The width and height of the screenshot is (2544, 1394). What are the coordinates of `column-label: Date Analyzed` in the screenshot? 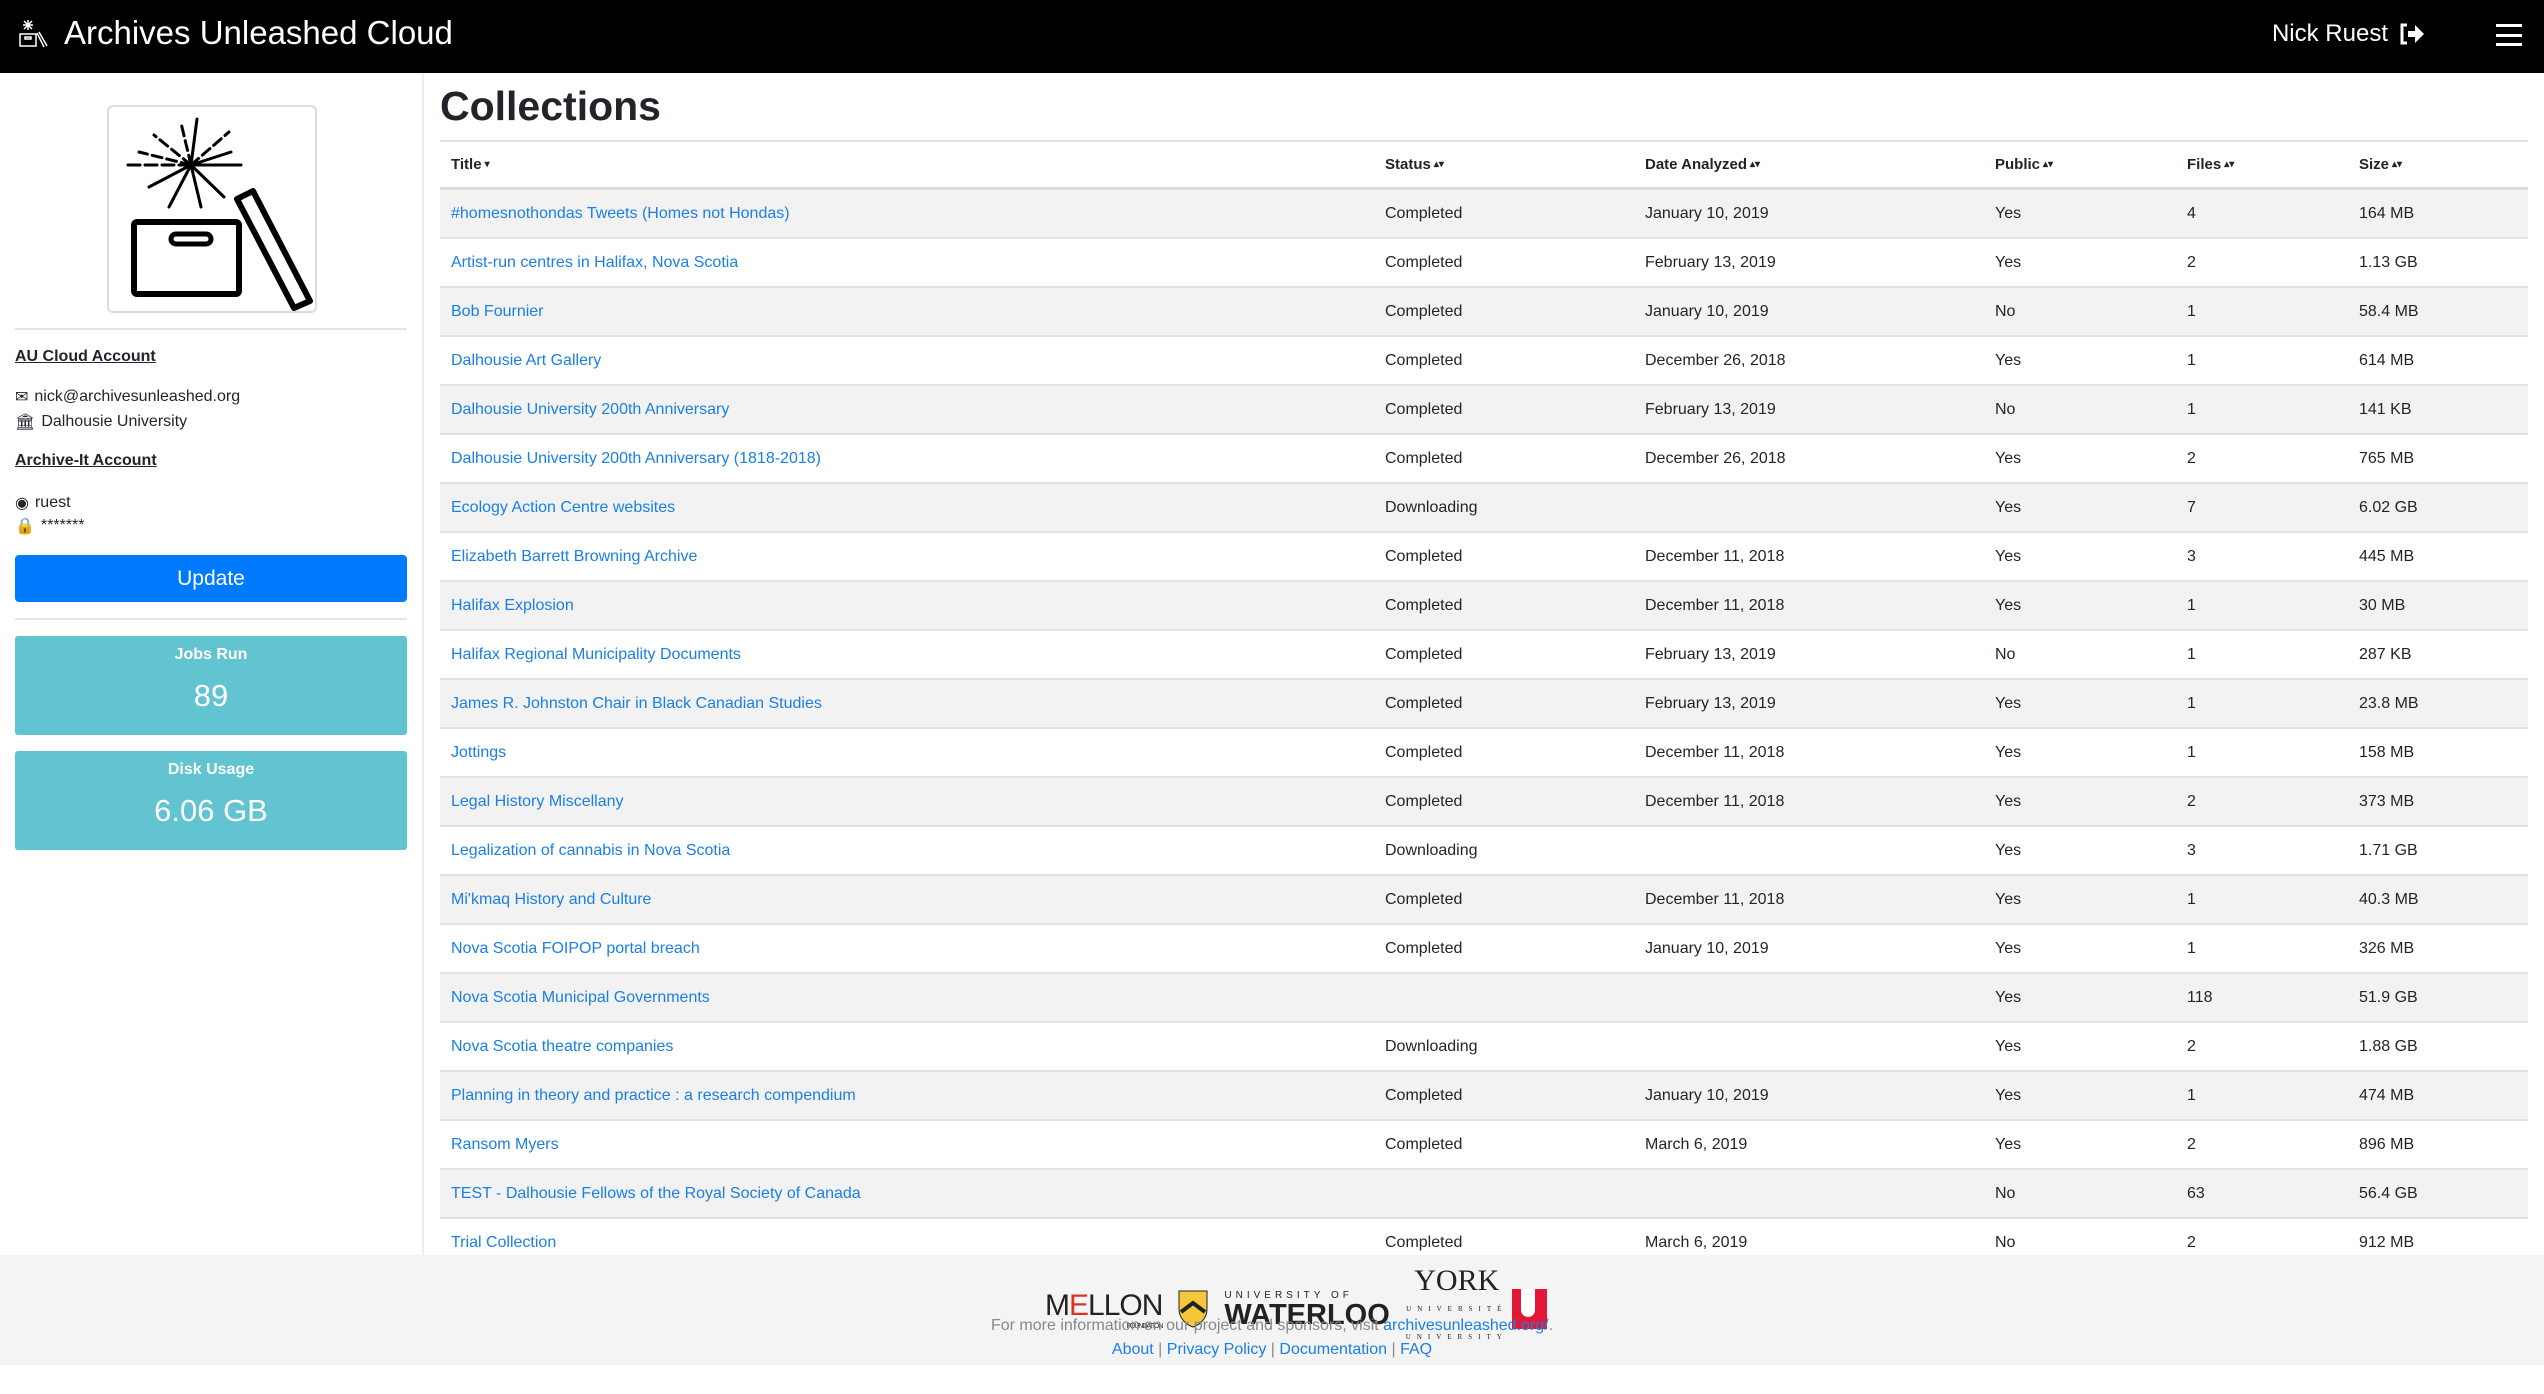 It's located at (1696, 164).